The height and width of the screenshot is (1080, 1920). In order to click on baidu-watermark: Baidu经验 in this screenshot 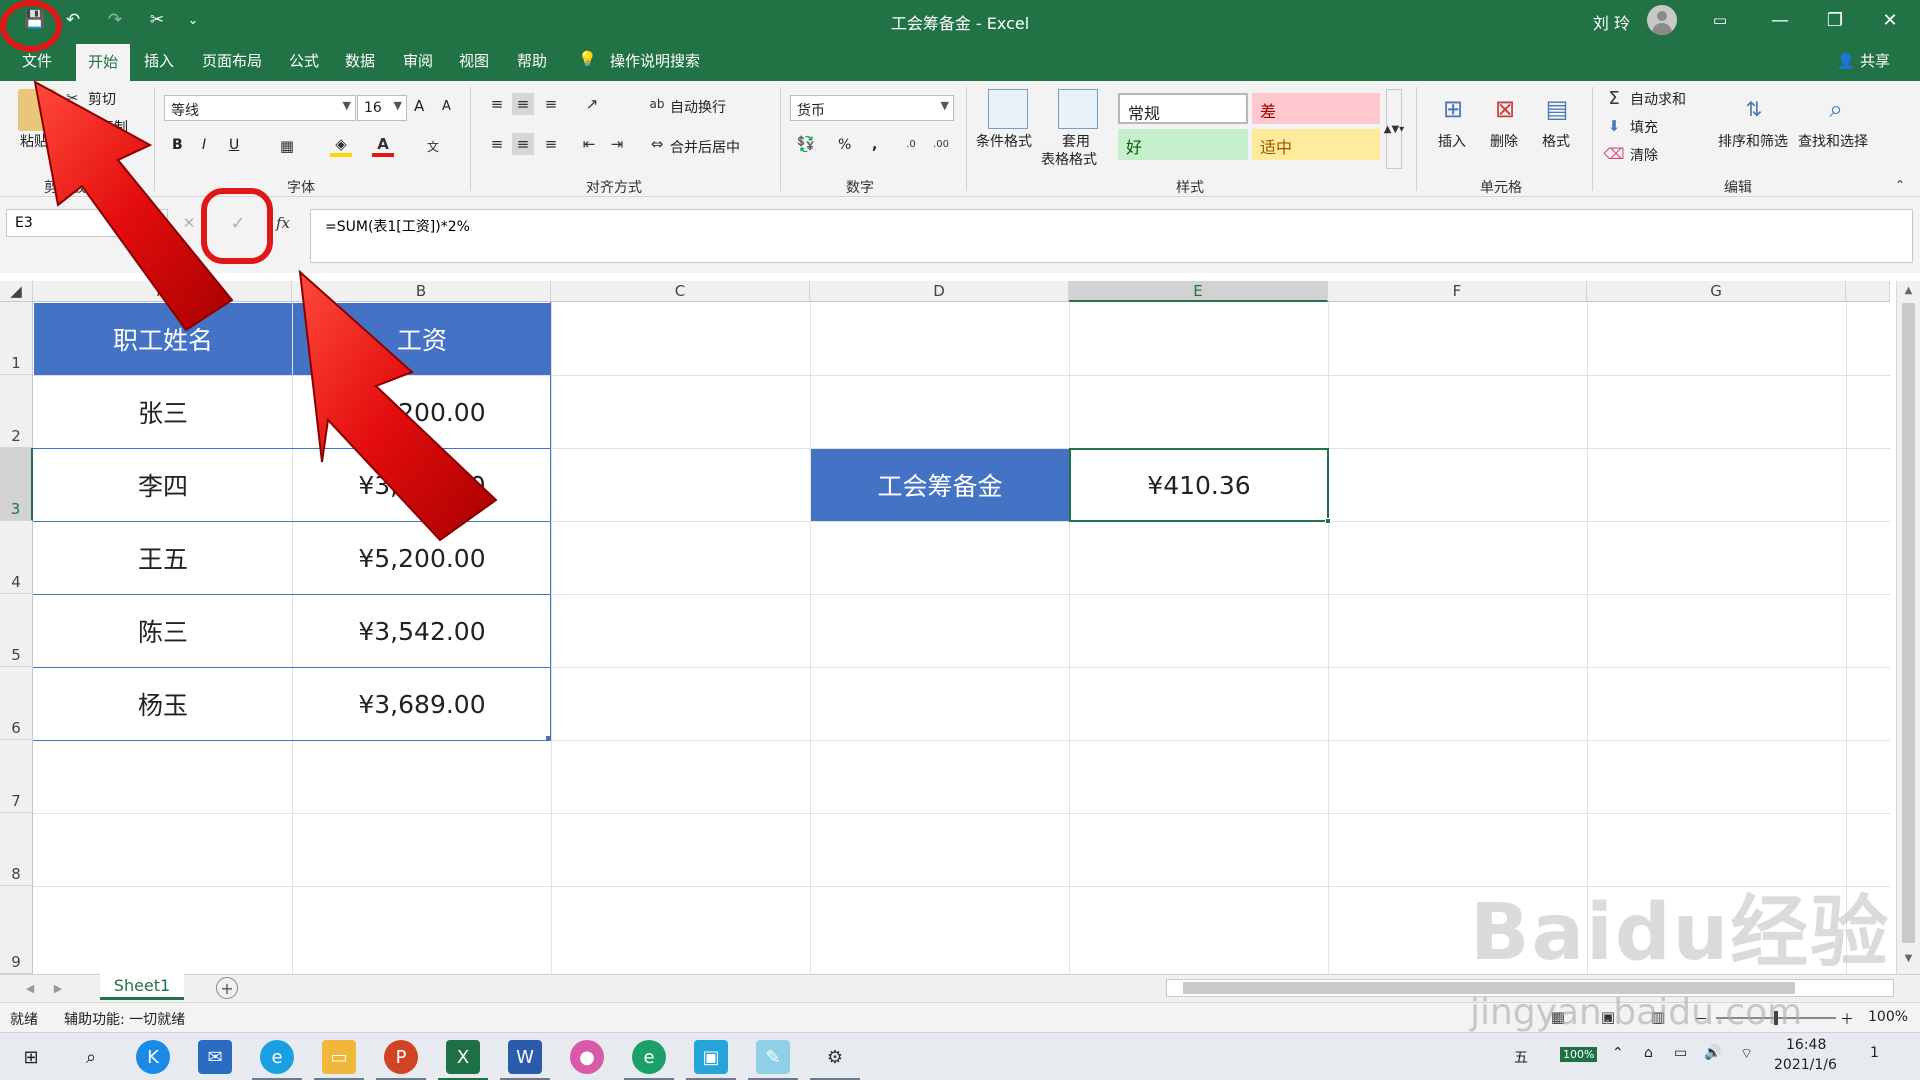, I will do `click(1680, 933)`.